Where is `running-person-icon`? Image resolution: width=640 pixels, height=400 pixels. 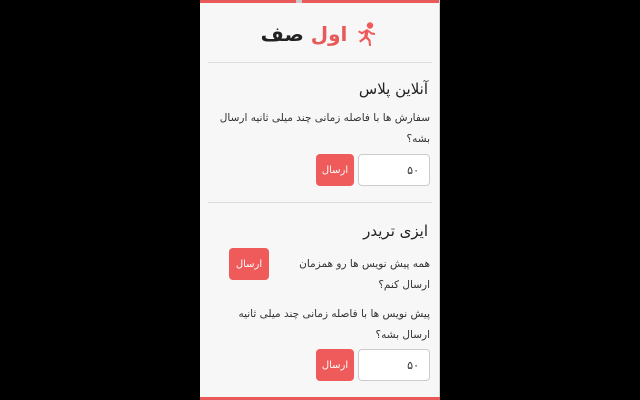
running-person-icon is located at coordinates (367, 34).